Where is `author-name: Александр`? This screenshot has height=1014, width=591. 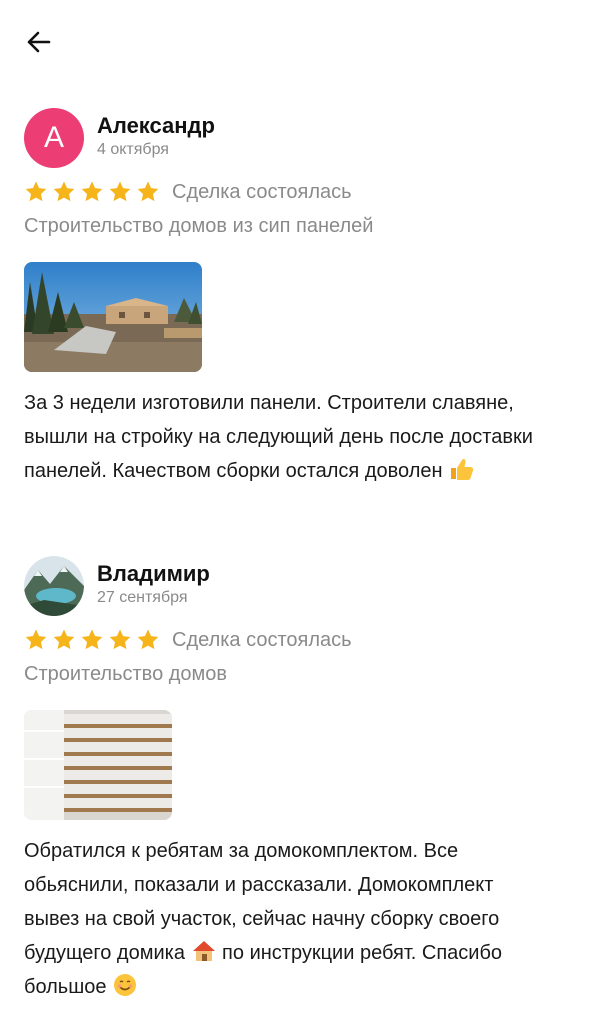
author-name: Александр is located at coordinates (156, 126).